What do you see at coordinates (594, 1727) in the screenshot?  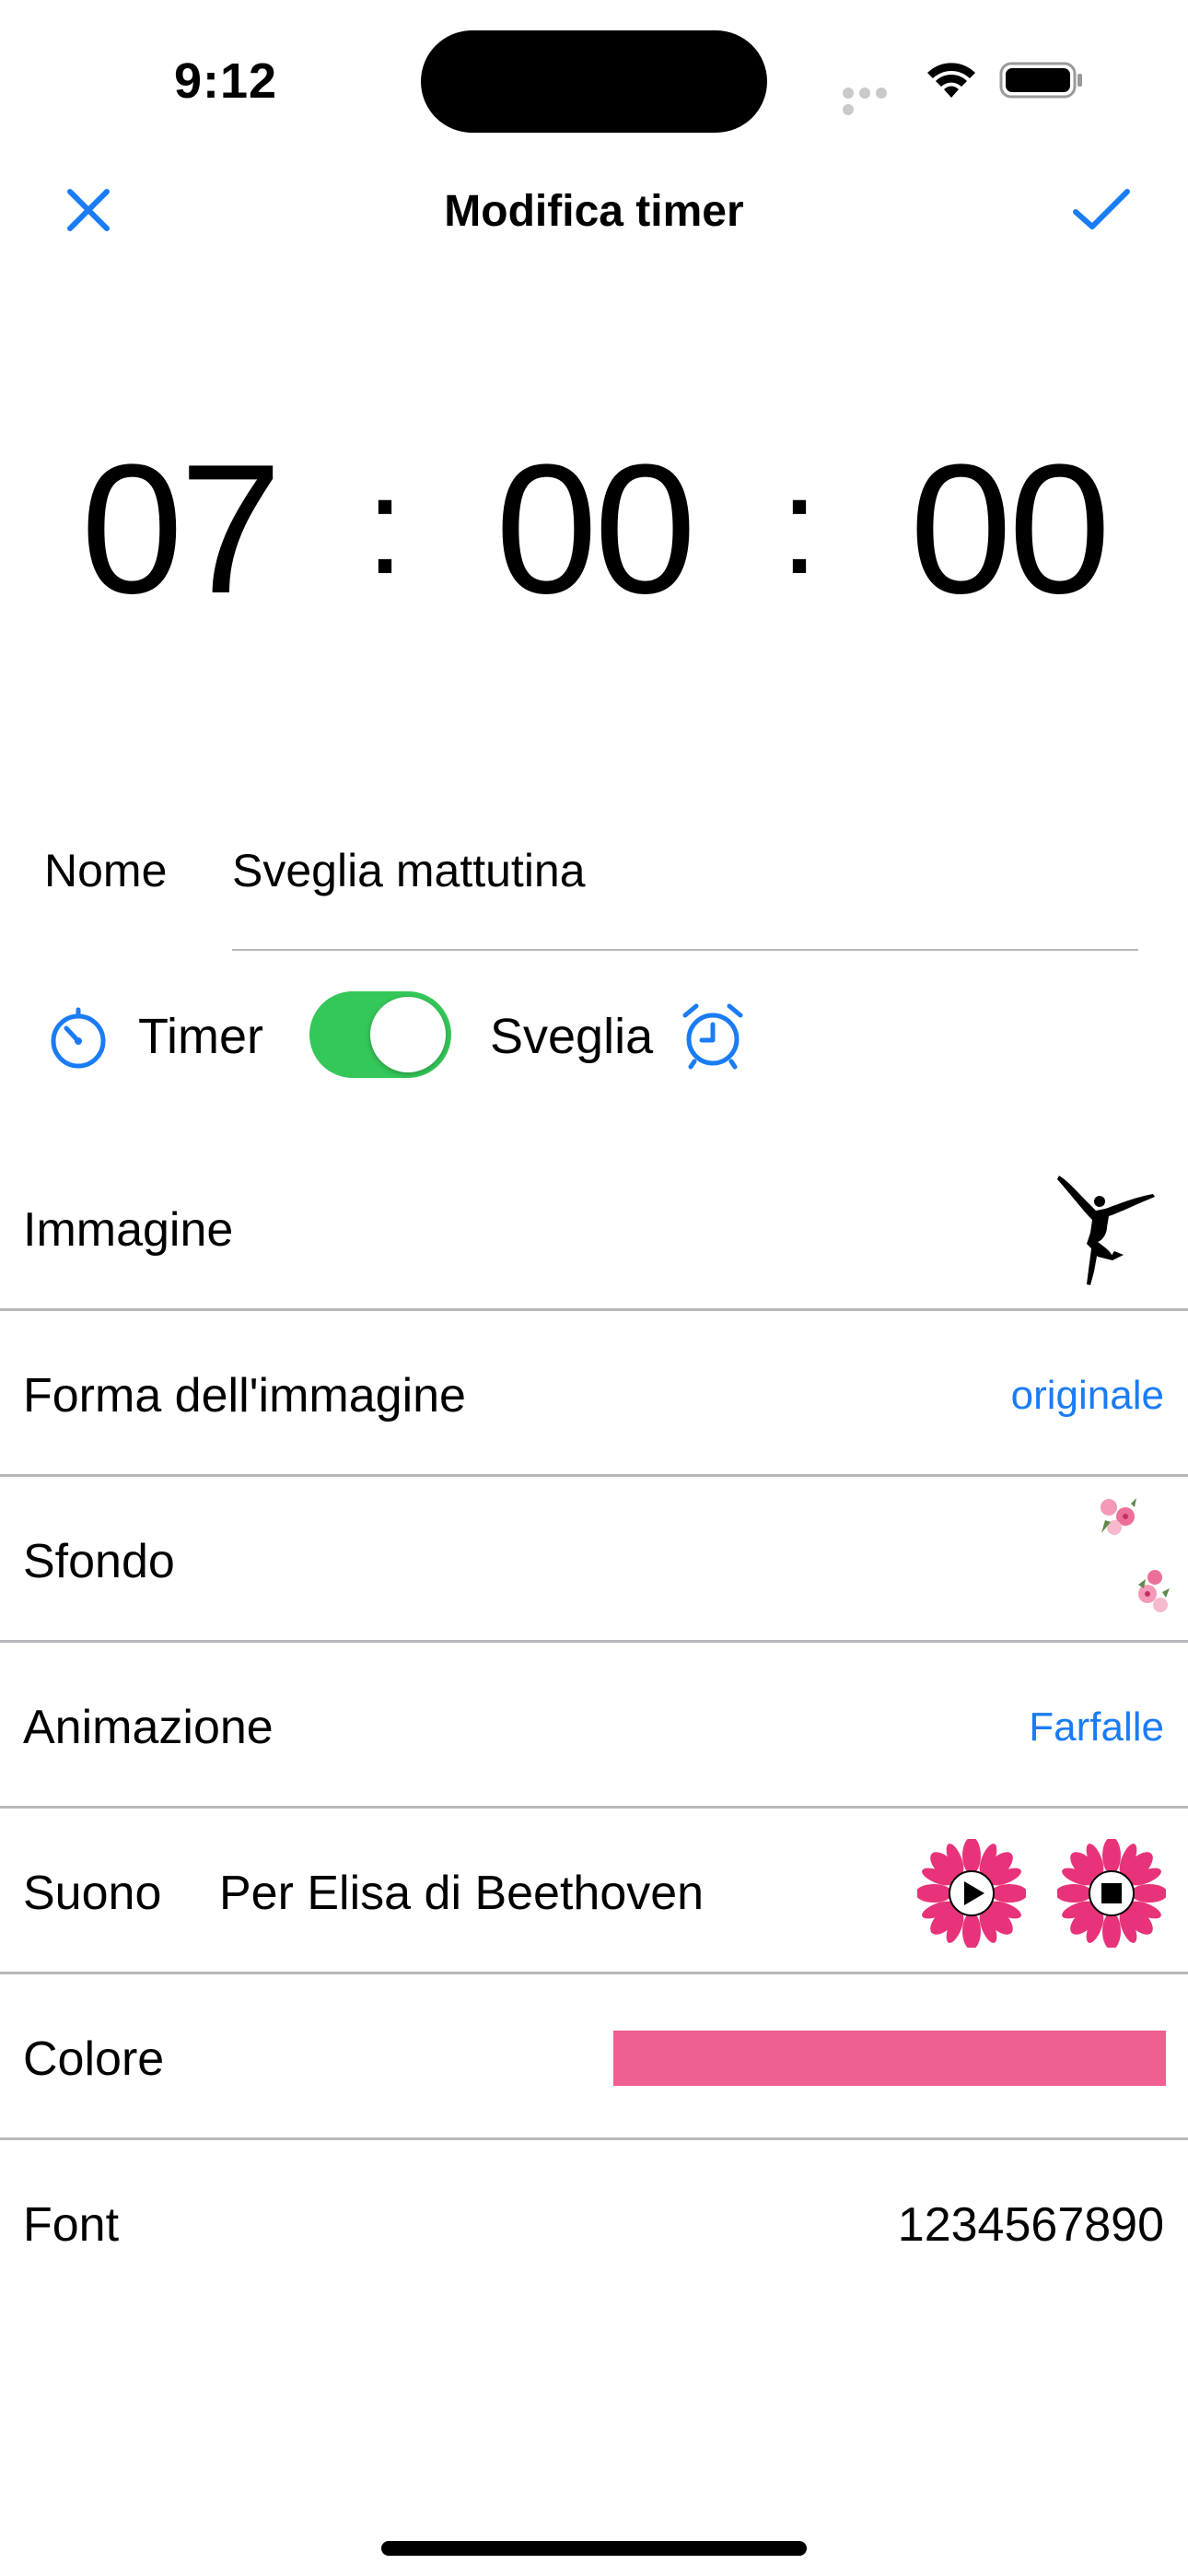 I see `animation-row: Animazione Farfalle` at bounding box center [594, 1727].